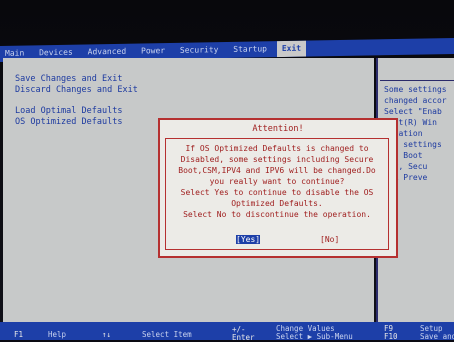  I want to click on os-optimized-defaults-item: OS Optimized Defaults, so click(68, 122).